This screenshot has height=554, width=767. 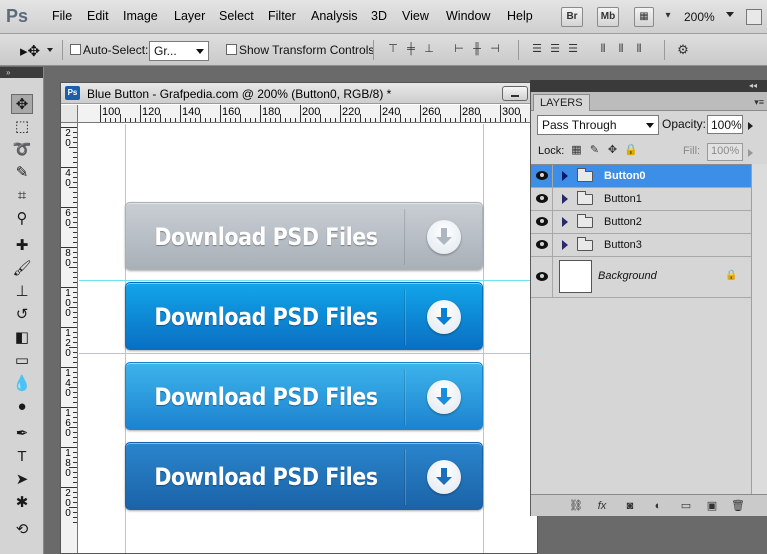 What do you see at coordinates (22, 361) in the screenshot?
I see `gradient-tool-icon: ▭` at bounding box center [22, 361].